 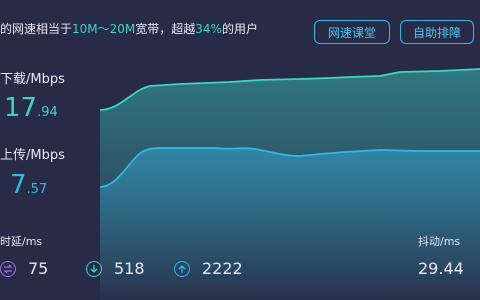 What do you see at coordinates (439, 241) in the screenshot?
I see `jitter-label: 抖动/ms` at bounding box center [439, 241].